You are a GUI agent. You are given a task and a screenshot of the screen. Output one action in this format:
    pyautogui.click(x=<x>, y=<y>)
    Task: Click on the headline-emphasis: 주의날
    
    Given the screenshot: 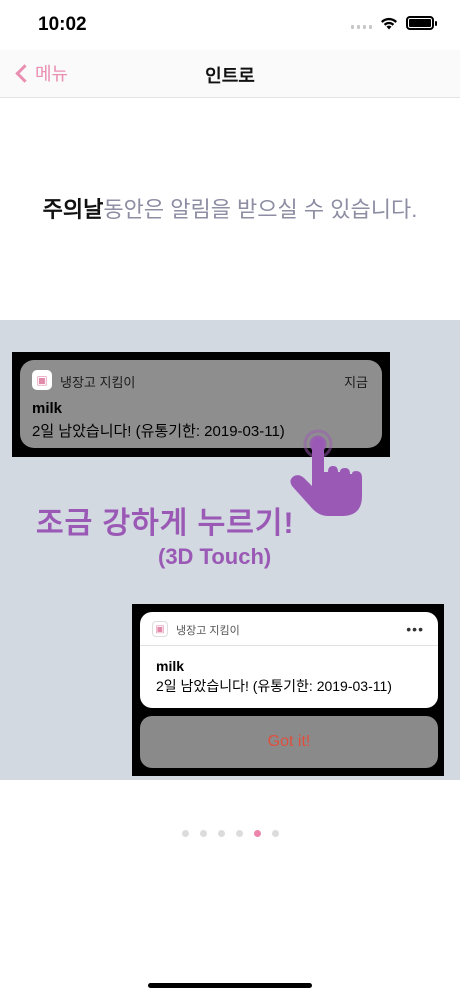 What is the action you would take?
    pyautogui.click(x=73, y=209)
    